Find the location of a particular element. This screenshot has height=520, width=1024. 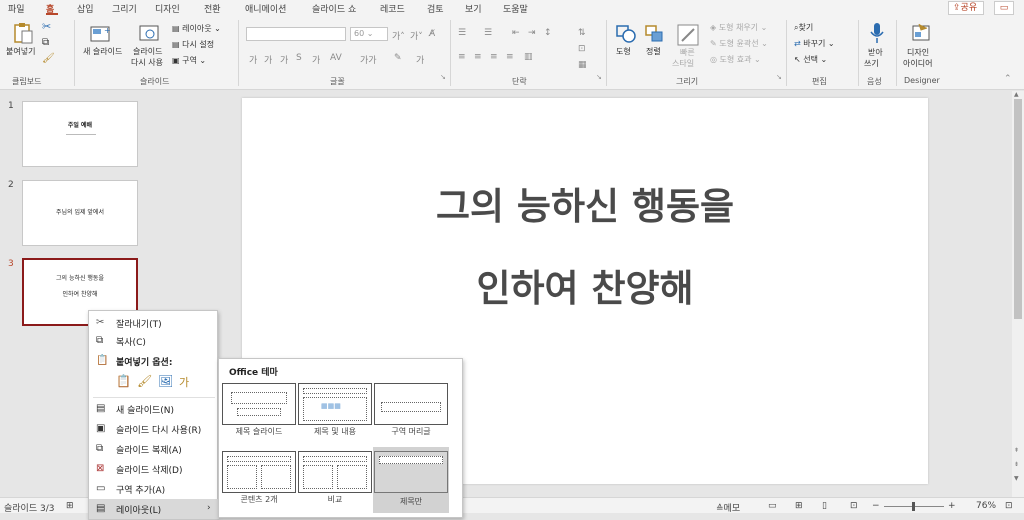

layout-title-only is located at coordinates (411, 472).